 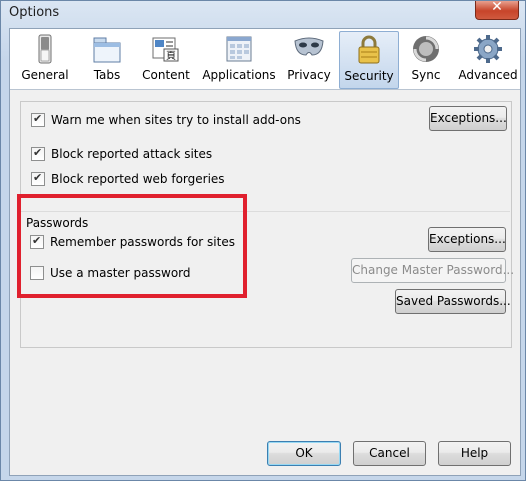 I want to click on tab-general: General, so click(x=45, y=59).